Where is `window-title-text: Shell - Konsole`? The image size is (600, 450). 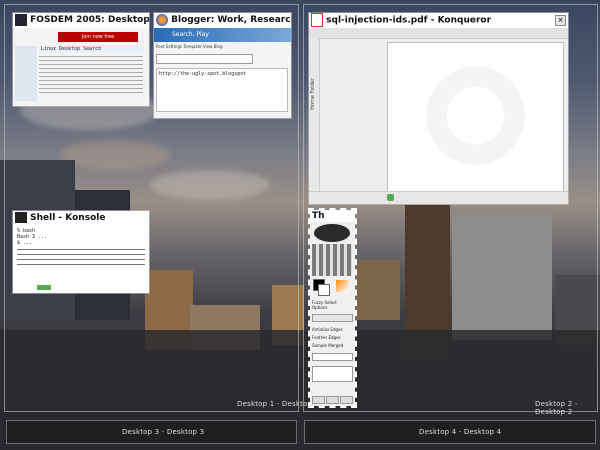 window-title-text: Shell - Konsole is located at coordinates (68, 218).